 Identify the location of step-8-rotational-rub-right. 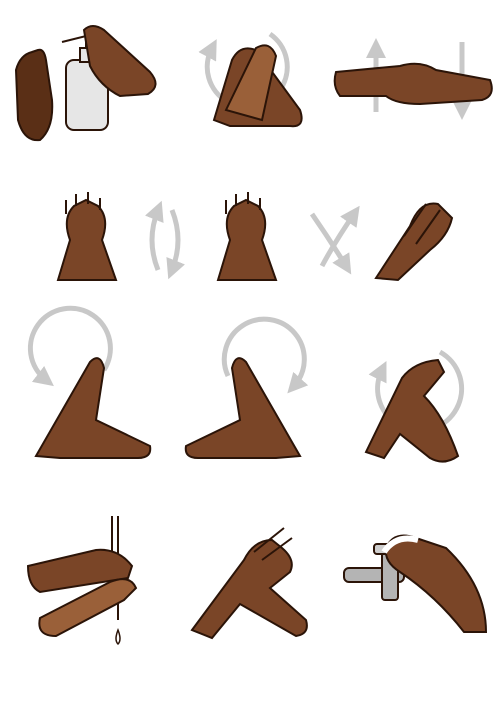
(246, 387).